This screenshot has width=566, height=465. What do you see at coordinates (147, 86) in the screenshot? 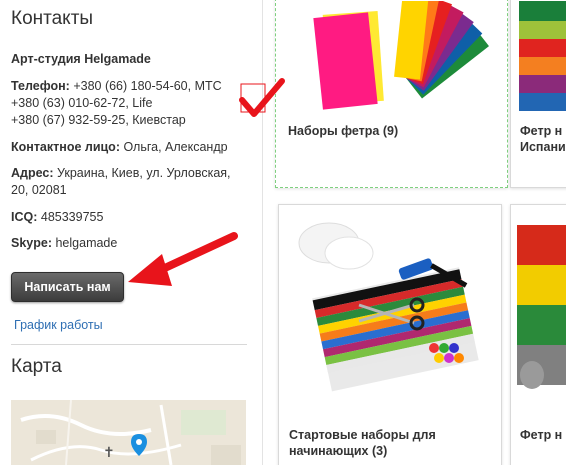
I see `phone-mts: +380 (66) 180-54-60, МТС` at bounding box center [147, 86].